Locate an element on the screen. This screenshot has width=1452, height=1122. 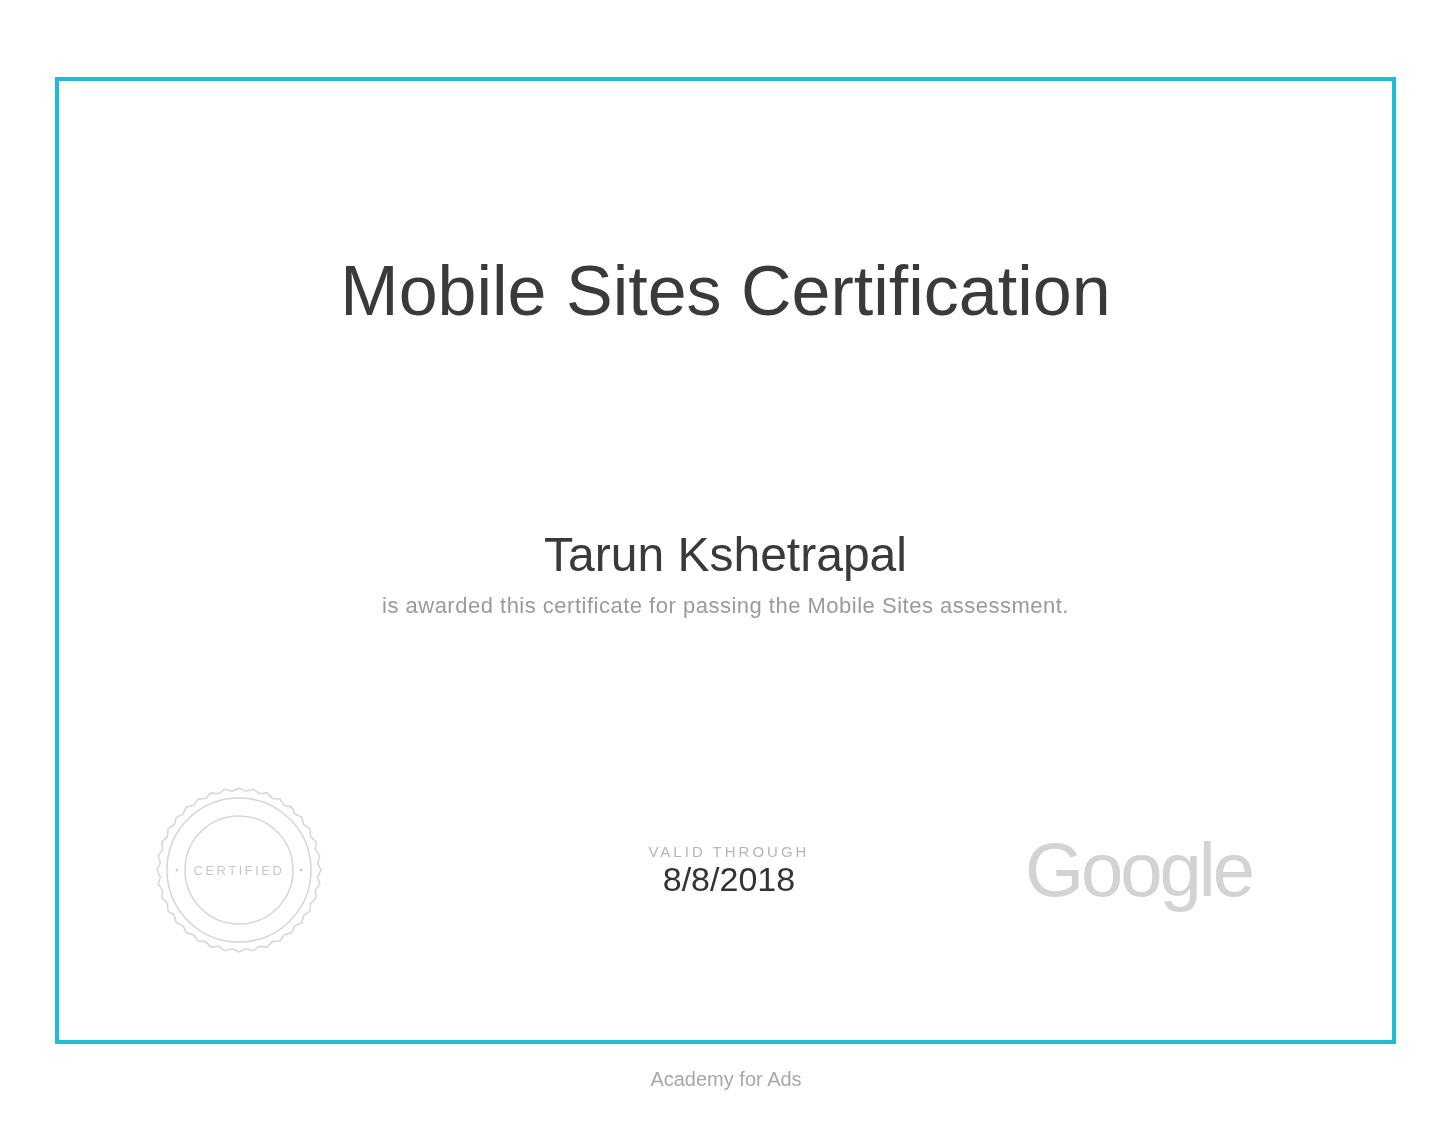
valid-date: 8/8/2018 is located at coordinates (729, 879).